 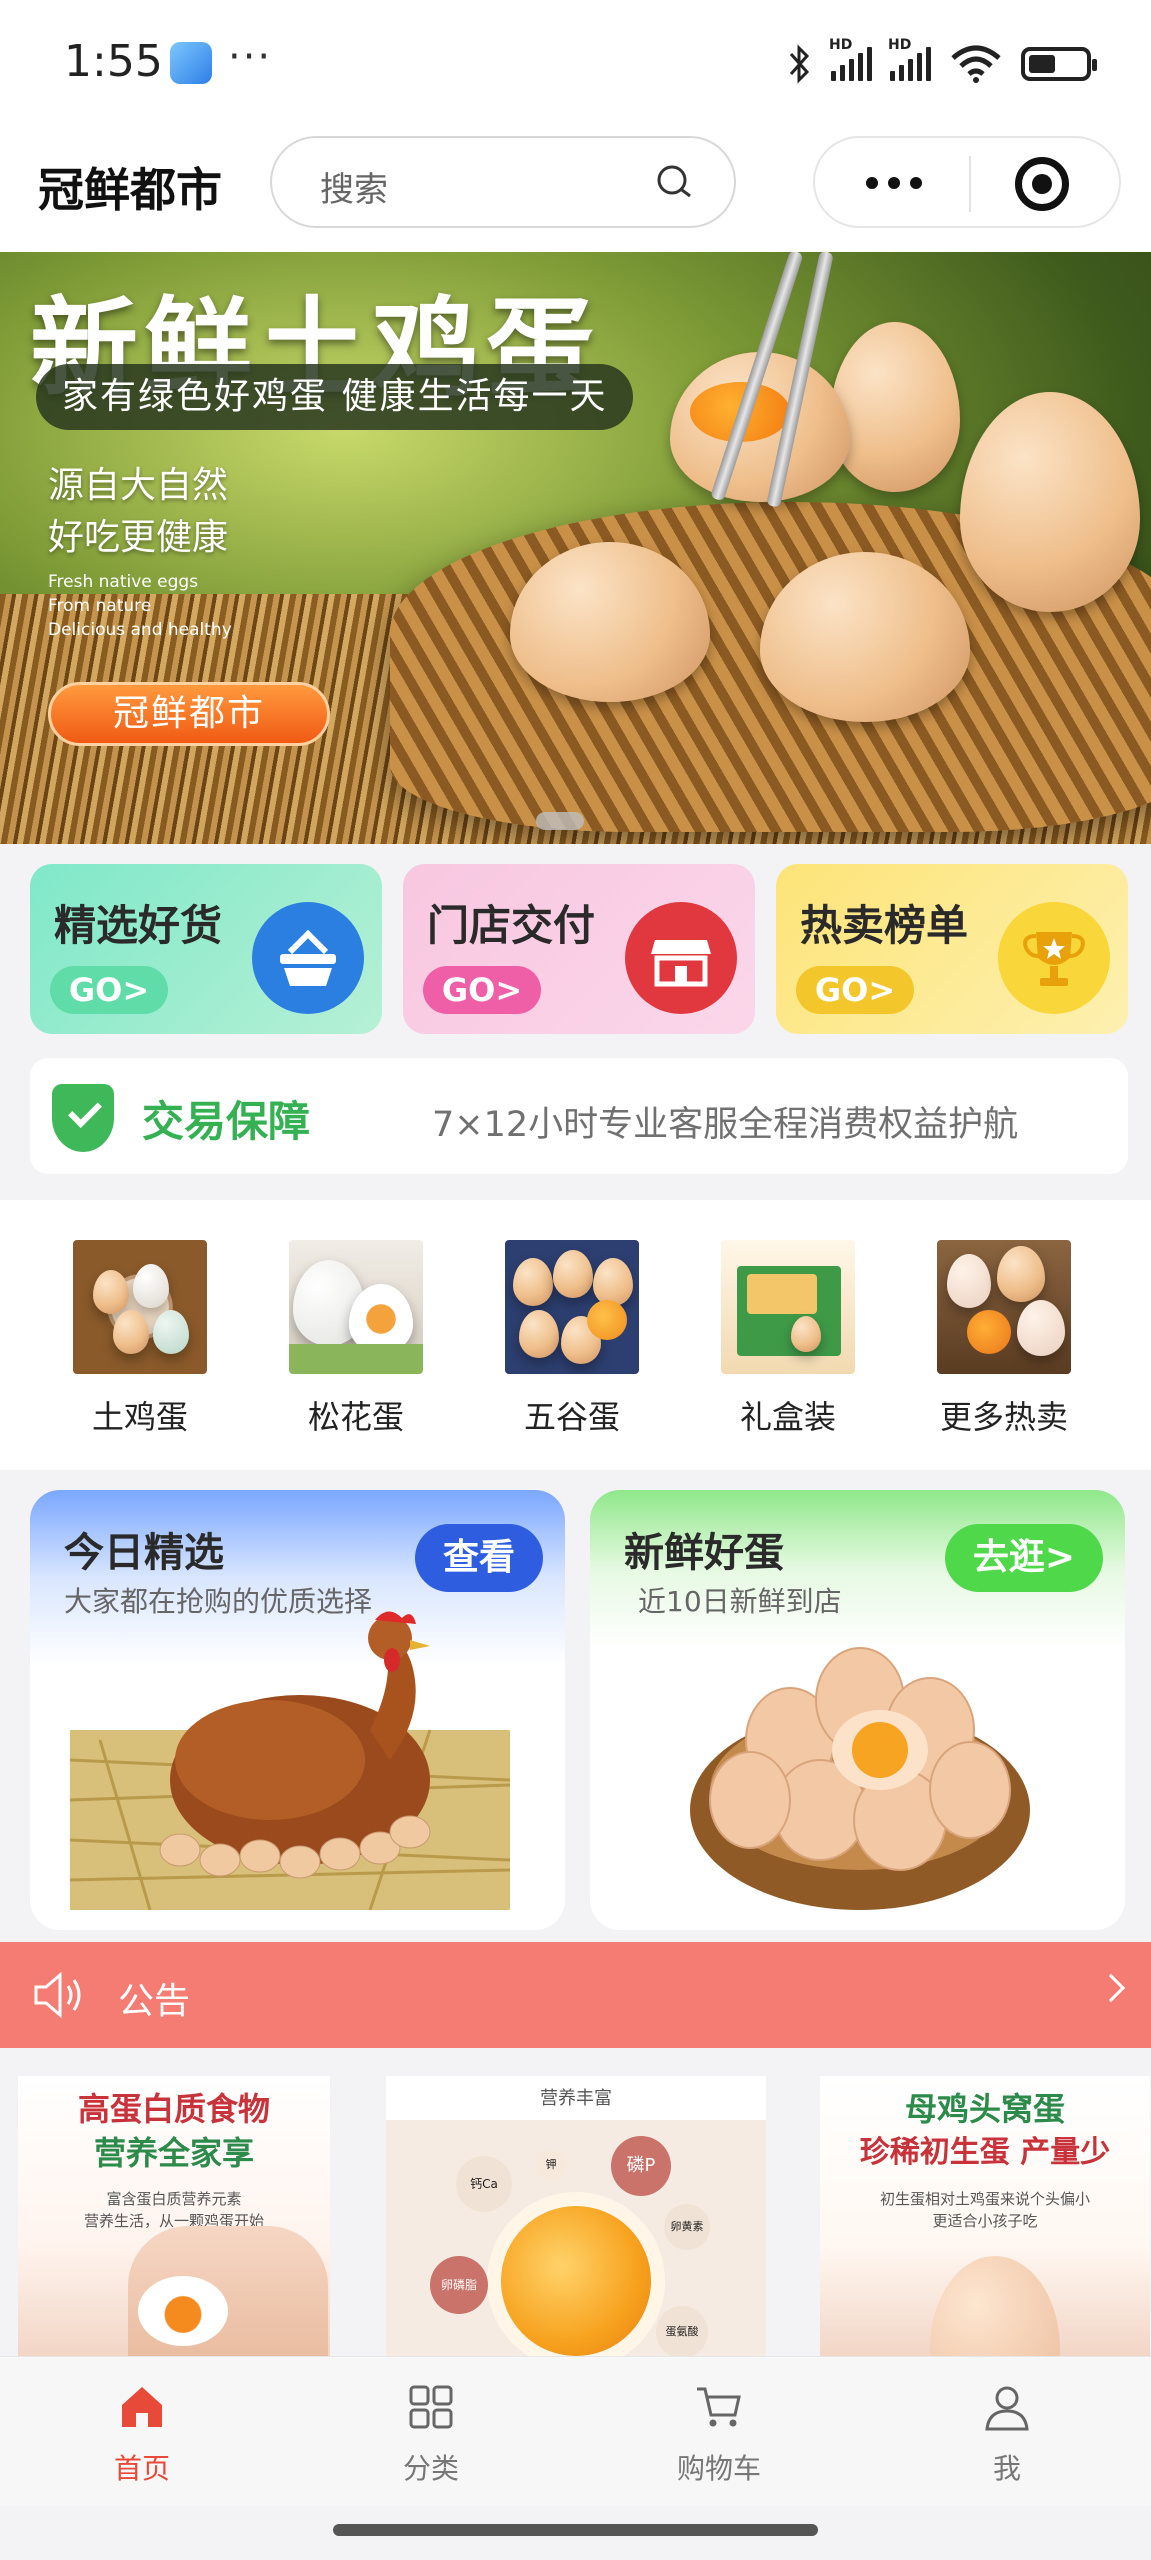 What do you see at coordinates (154, 2001) in the screenshot?
I see `announcement-label: 公告` at bounding box center [154, 2001].